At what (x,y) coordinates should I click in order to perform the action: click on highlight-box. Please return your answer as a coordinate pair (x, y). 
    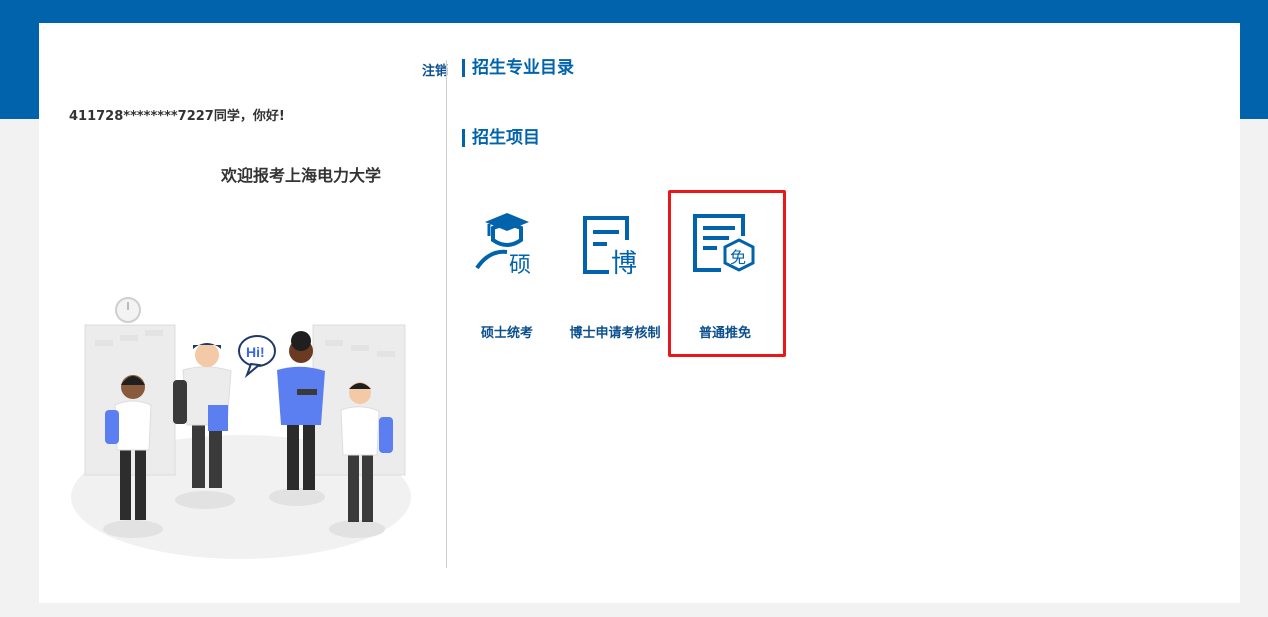
    Looking at the image, I should click on (727, 273).